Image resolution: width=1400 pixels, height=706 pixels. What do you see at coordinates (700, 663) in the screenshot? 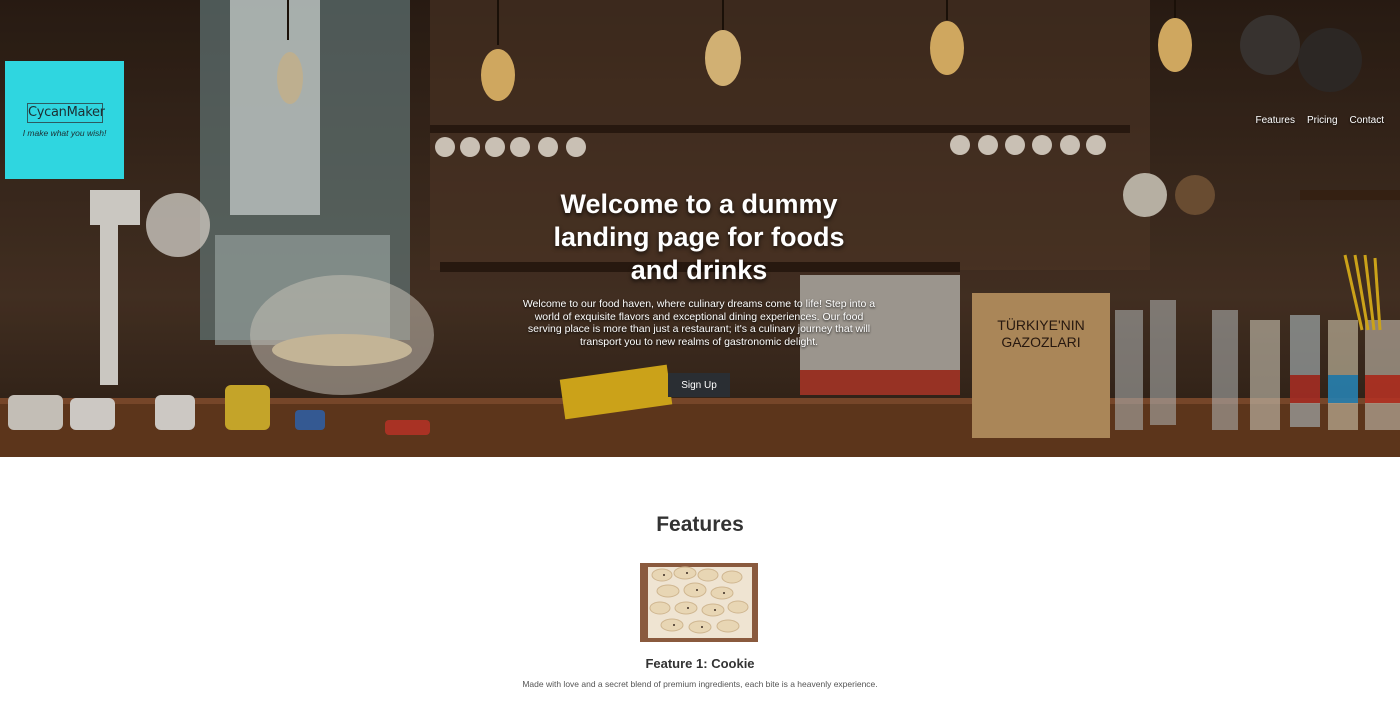
I see `feature-title: Feature 1: Cookie` at bounding box center [700, 663].